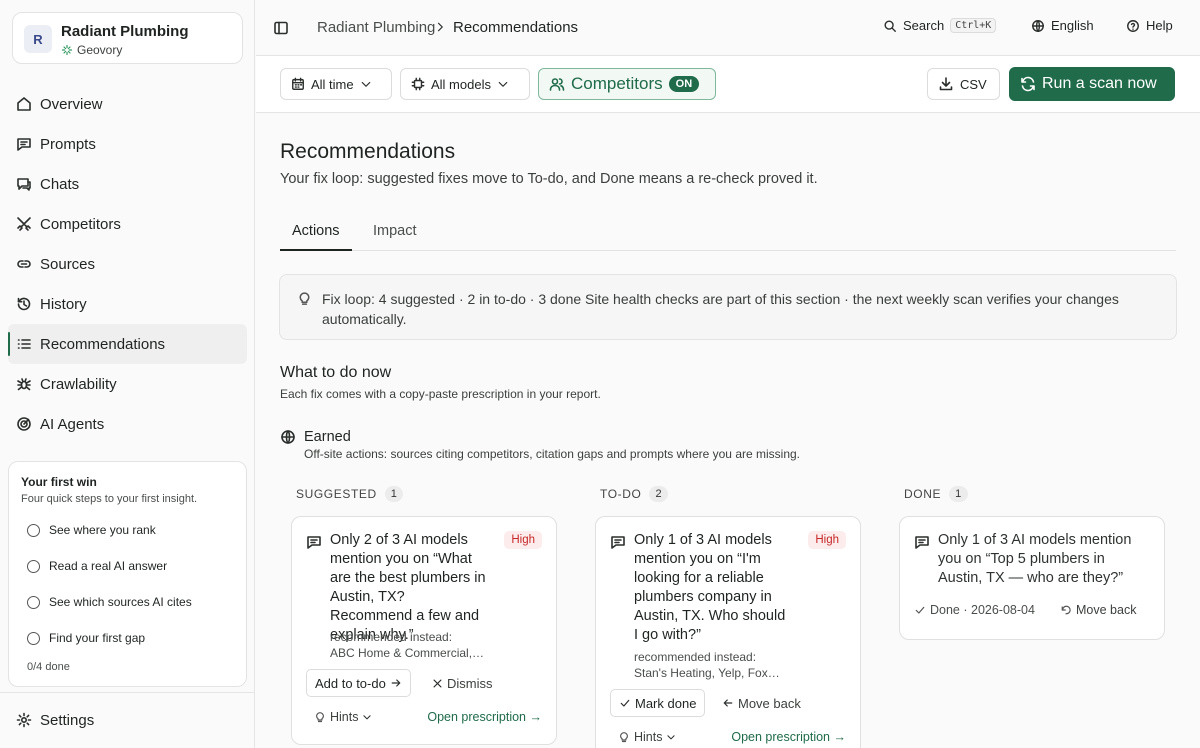 This screenshot has height=748, width=1200. I want to click on time-range-select: All time, so click(336, 84).